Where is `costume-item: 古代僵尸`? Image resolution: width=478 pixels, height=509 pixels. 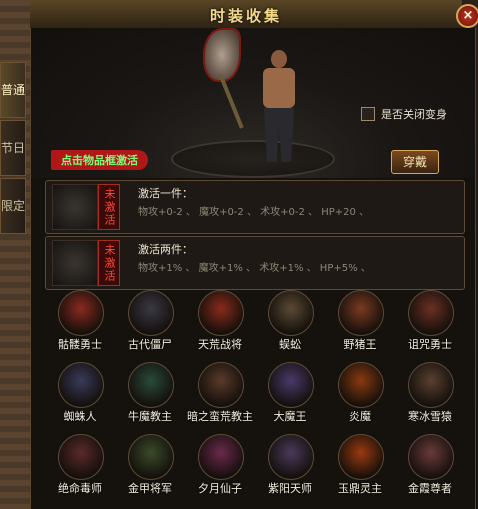 costume-item: 古代僵尸 is located at coordinates (150, 325).